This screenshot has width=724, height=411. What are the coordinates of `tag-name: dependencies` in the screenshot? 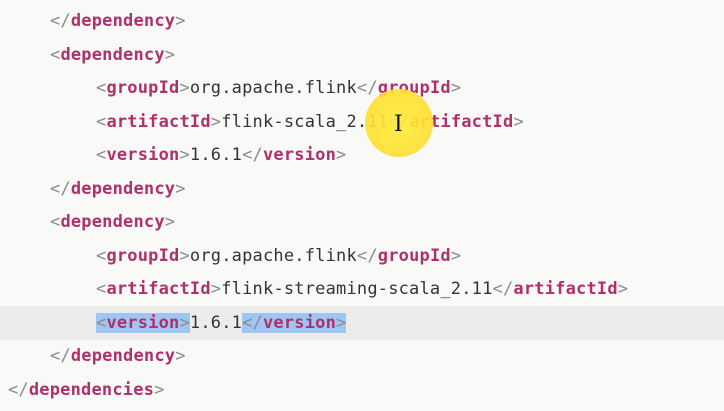 It's located at (91, 389).